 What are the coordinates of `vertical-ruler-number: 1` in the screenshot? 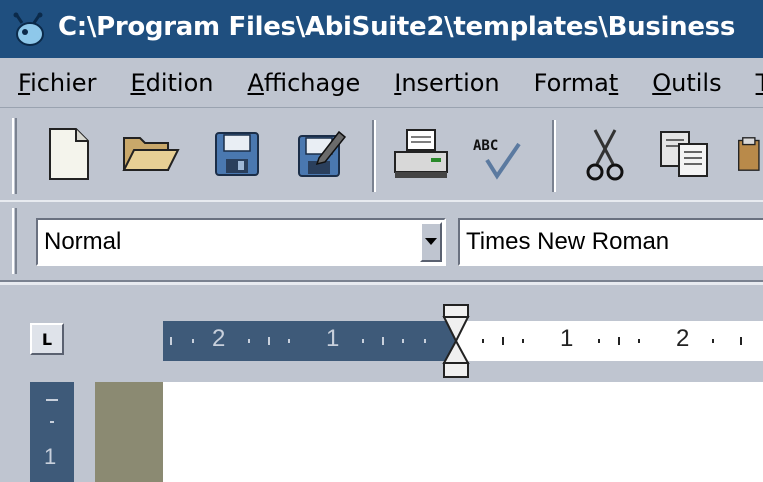 It's located at (50, 456).